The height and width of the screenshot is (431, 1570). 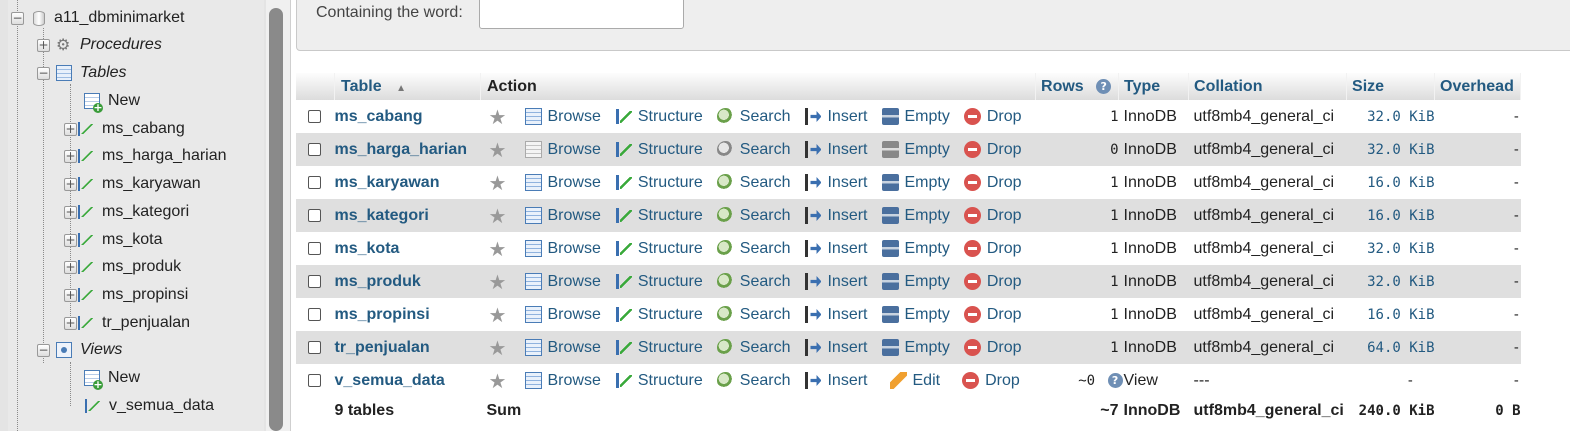 I want to click on tree-node-label: ms_harga_harian, so click(x=164, y=156).